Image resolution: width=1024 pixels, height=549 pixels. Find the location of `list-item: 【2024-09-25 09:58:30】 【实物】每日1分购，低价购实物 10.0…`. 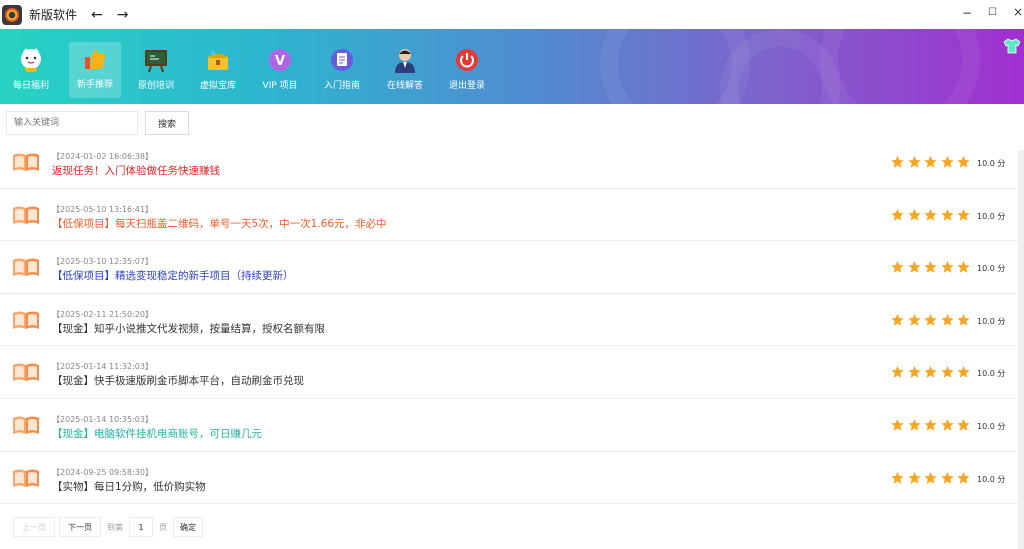

list-item: 【2024-09-25 09:58:30】 【实物】每日1分购，低价购实物 10.0… is located at coordinates (509, 478).